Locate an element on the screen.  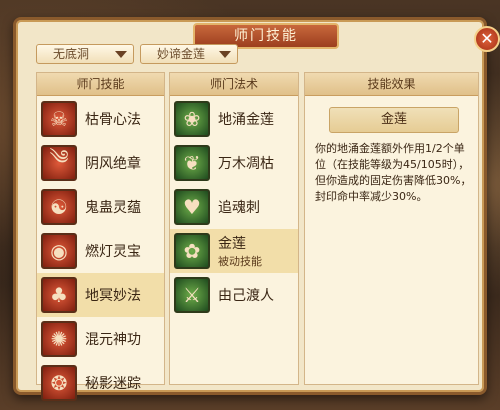
heart-pierce-icon: ♥ is located at coordinates (192, 207).